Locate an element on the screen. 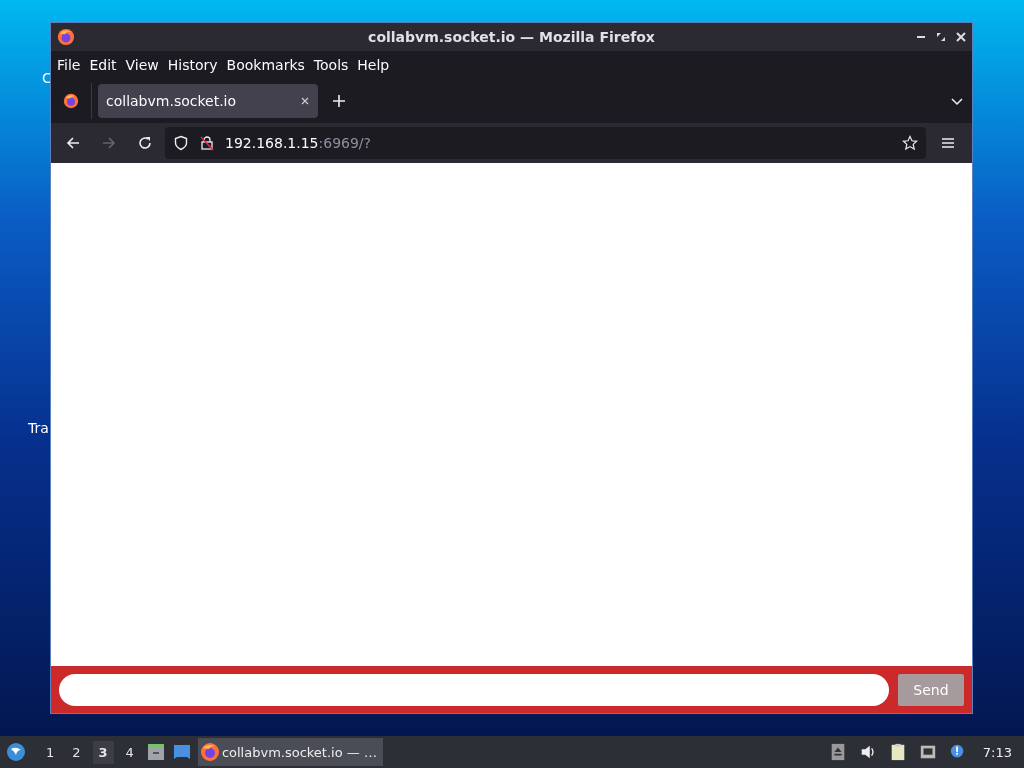 The image size is (1024, 768). workspace-button: 1 is located at coordinates (50, 752).